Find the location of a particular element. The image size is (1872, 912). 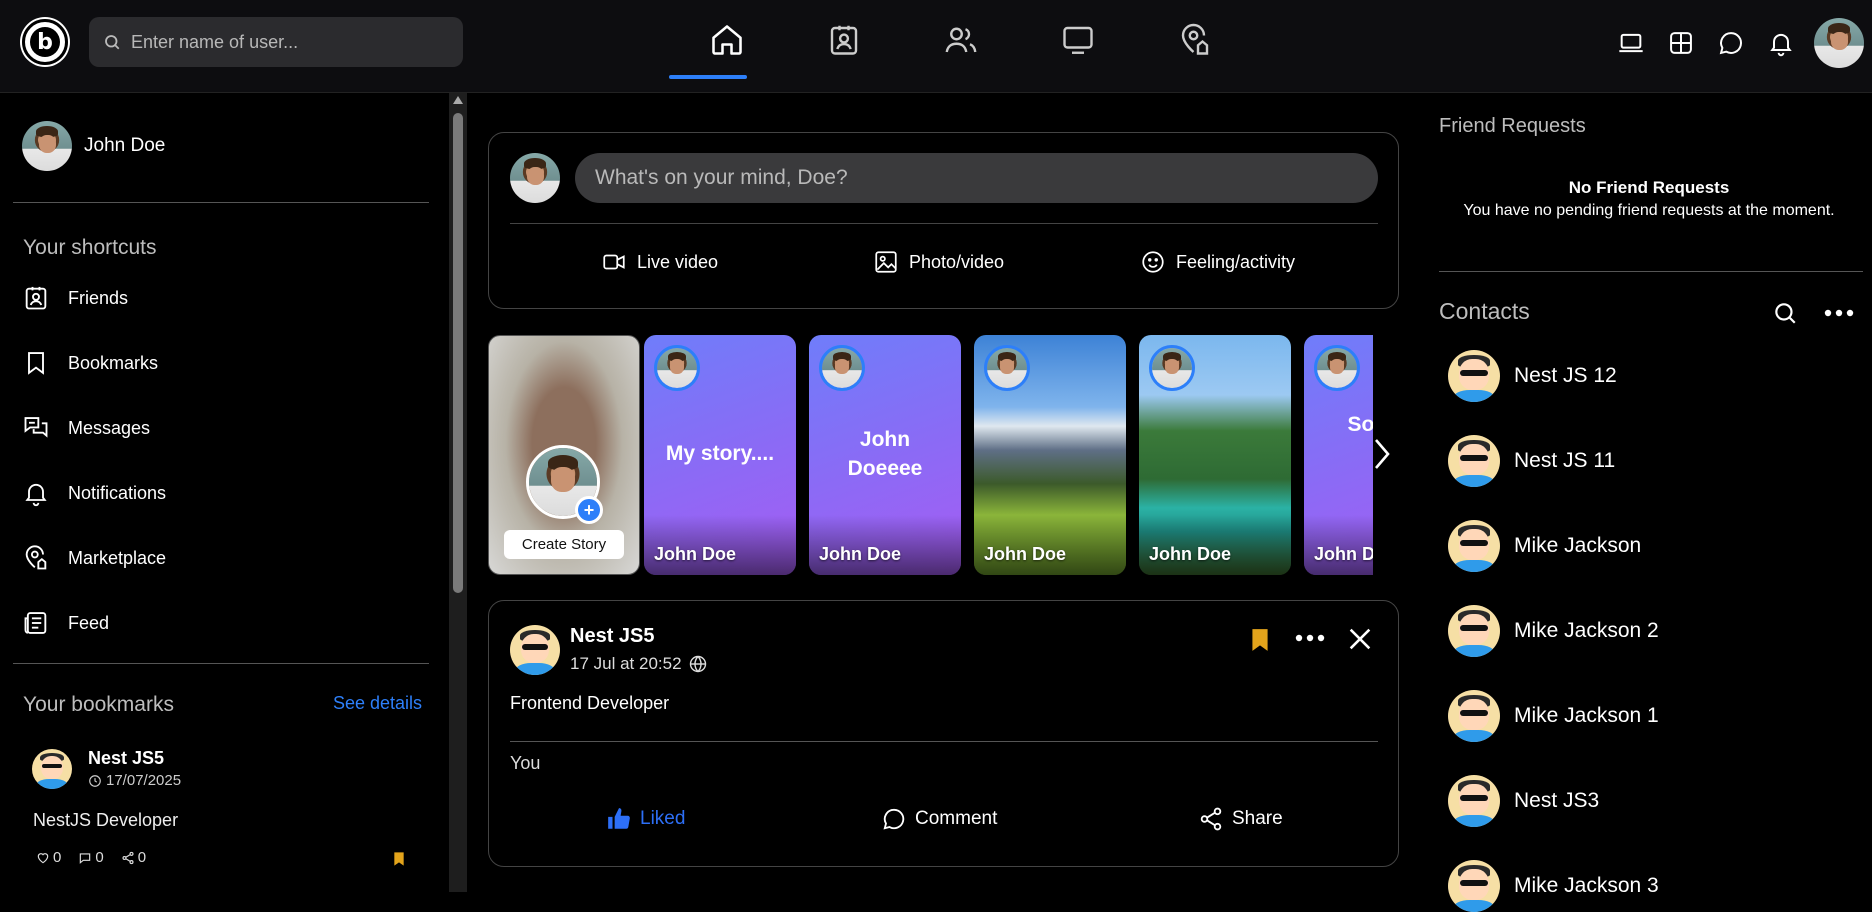

bookmark-flag-icon is located at coordinates (399, 859).